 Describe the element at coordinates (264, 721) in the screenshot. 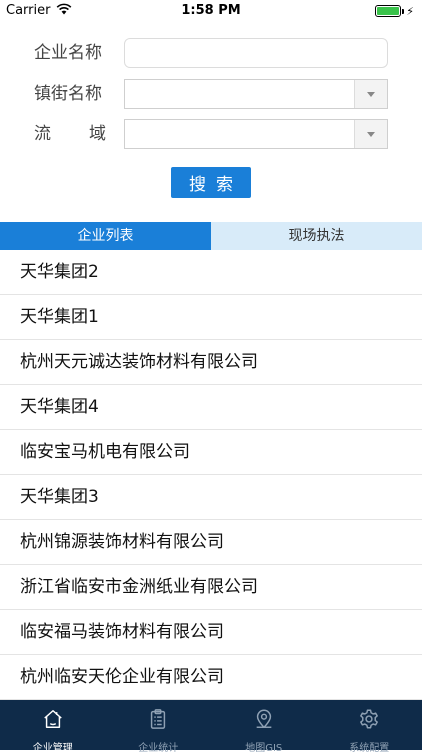

I see `map-pin-icon` at that location.